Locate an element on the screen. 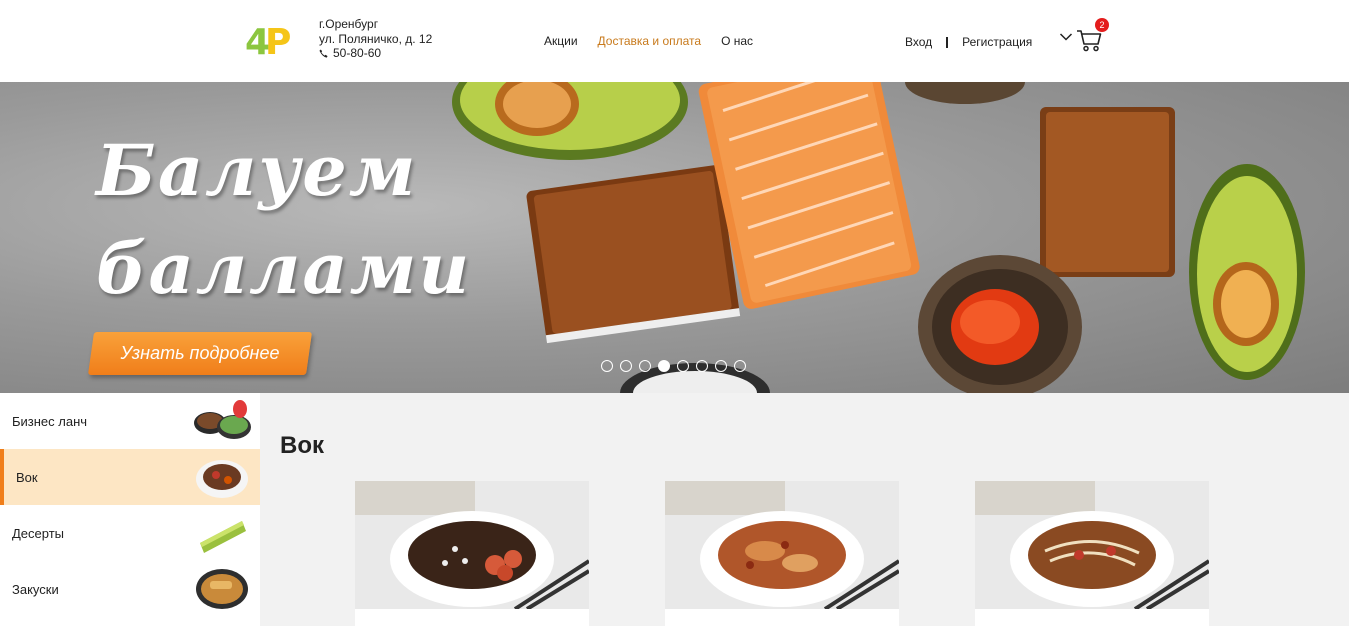  category-label: Десерты is located at coordinates (38, 533).